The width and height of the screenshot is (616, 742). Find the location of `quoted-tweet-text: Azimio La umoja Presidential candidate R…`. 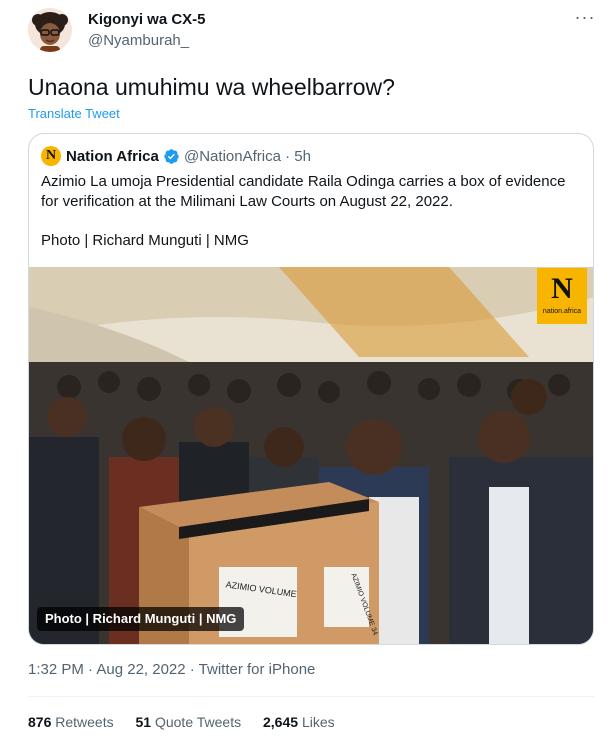

quoted-tweet-text: Azimio La umoja Presidential candidate R… is located at coordinates (303, 191).